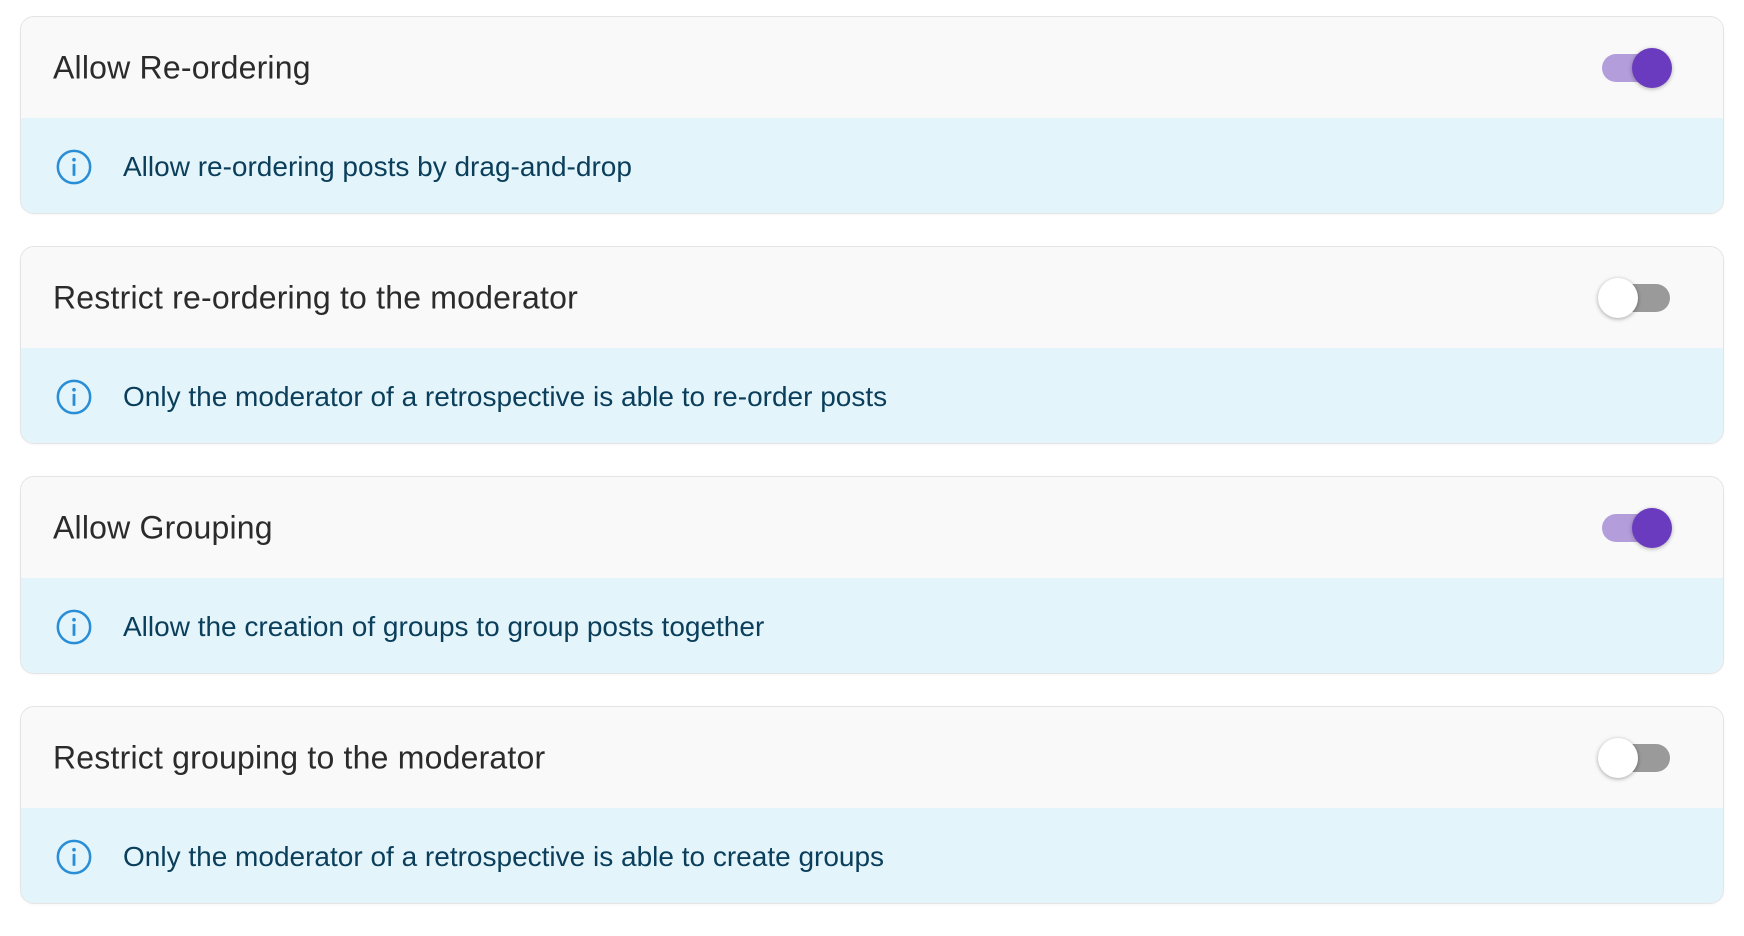 This screenshot has height=936, width=1744. I want to click on setting-header: Allow Re-ordering, so click(872, 67).